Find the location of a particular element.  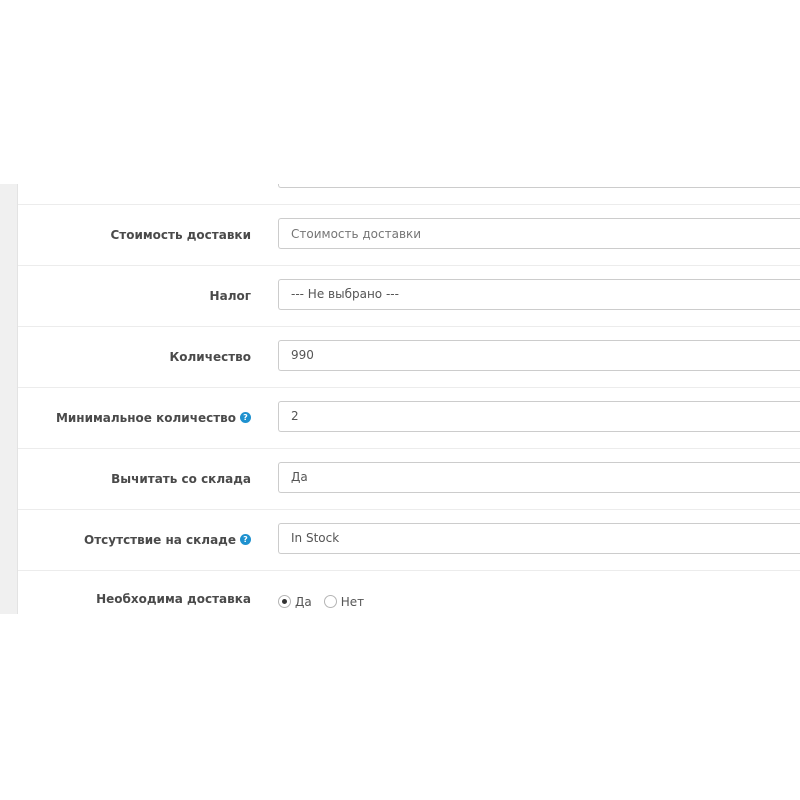

requires-shipping-yes-option: Да is located at coordinates (295, 601).